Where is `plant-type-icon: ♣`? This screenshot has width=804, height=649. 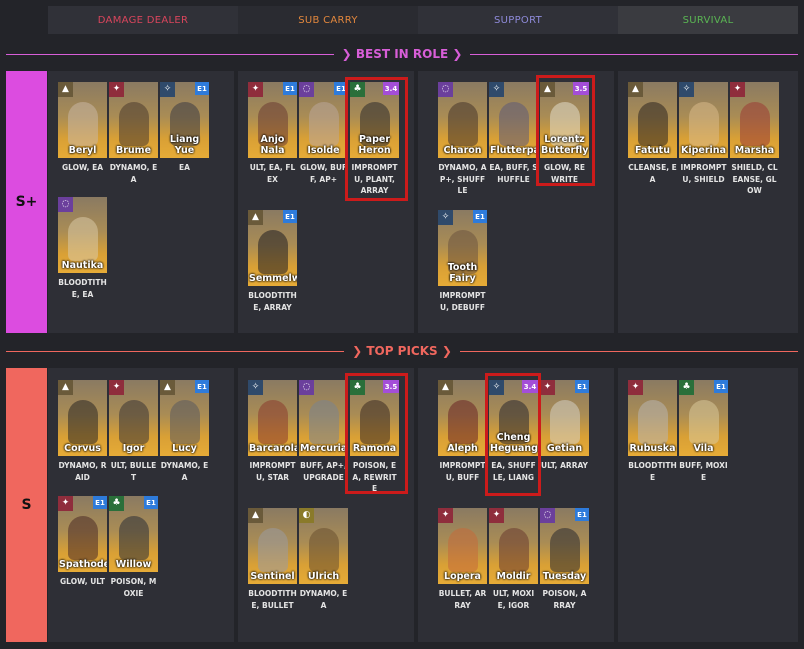 plant-type-icon: ♣ is located at coordinates (357, 89).